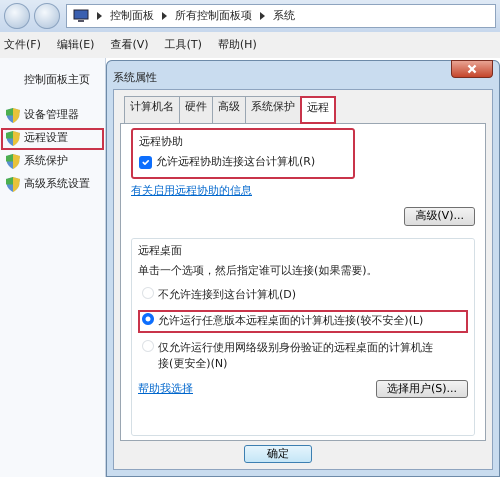 This screenshot has width=500, height=477. Describe the element at coordinates (52, 185) in the screenshot. I see `sidebar-item: 高级系统设置` at that location.